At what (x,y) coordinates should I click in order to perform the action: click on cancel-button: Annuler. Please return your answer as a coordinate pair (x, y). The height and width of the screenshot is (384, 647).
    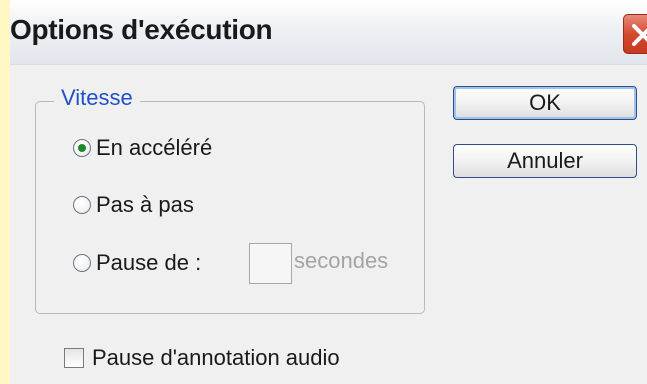
    Looking at the image, I should click on (545, 161).